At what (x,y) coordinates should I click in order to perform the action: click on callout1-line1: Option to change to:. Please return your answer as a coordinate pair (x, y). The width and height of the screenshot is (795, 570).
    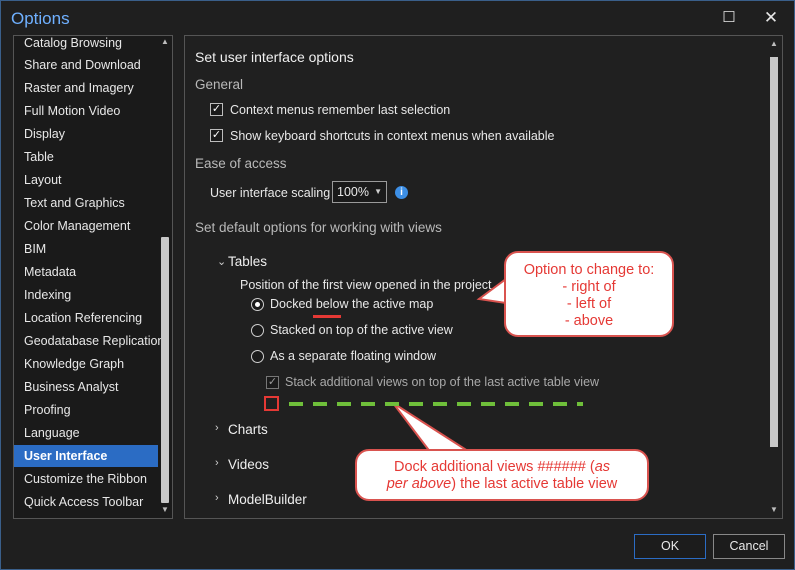
    Looking at the image, I should click on (589, 270).